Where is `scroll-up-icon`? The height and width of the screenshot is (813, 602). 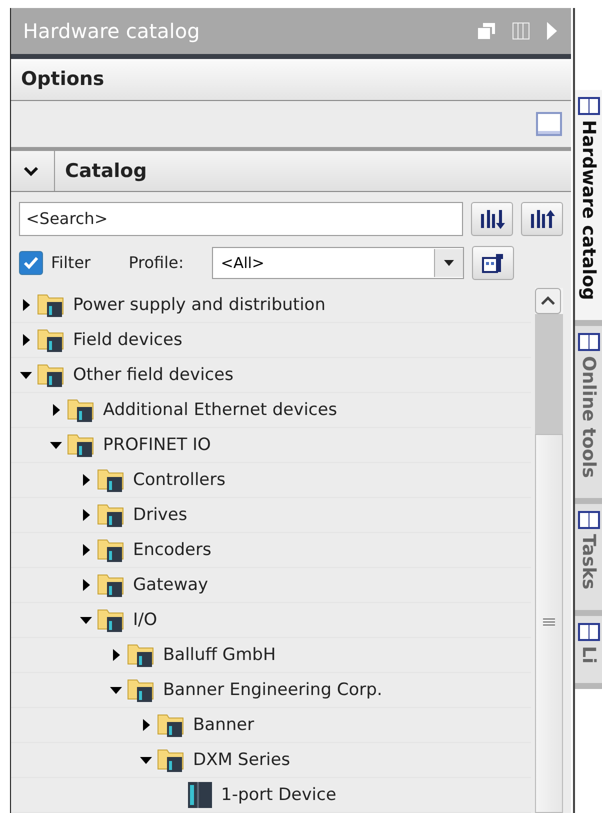 scroll-up-icon is located at coordinates (548, 301).